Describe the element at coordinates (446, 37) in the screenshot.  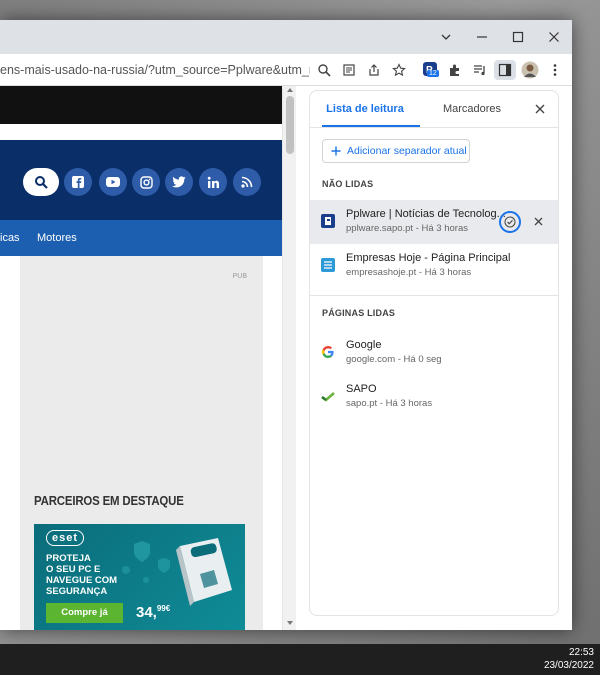
I see `tab-search-button` at that location.